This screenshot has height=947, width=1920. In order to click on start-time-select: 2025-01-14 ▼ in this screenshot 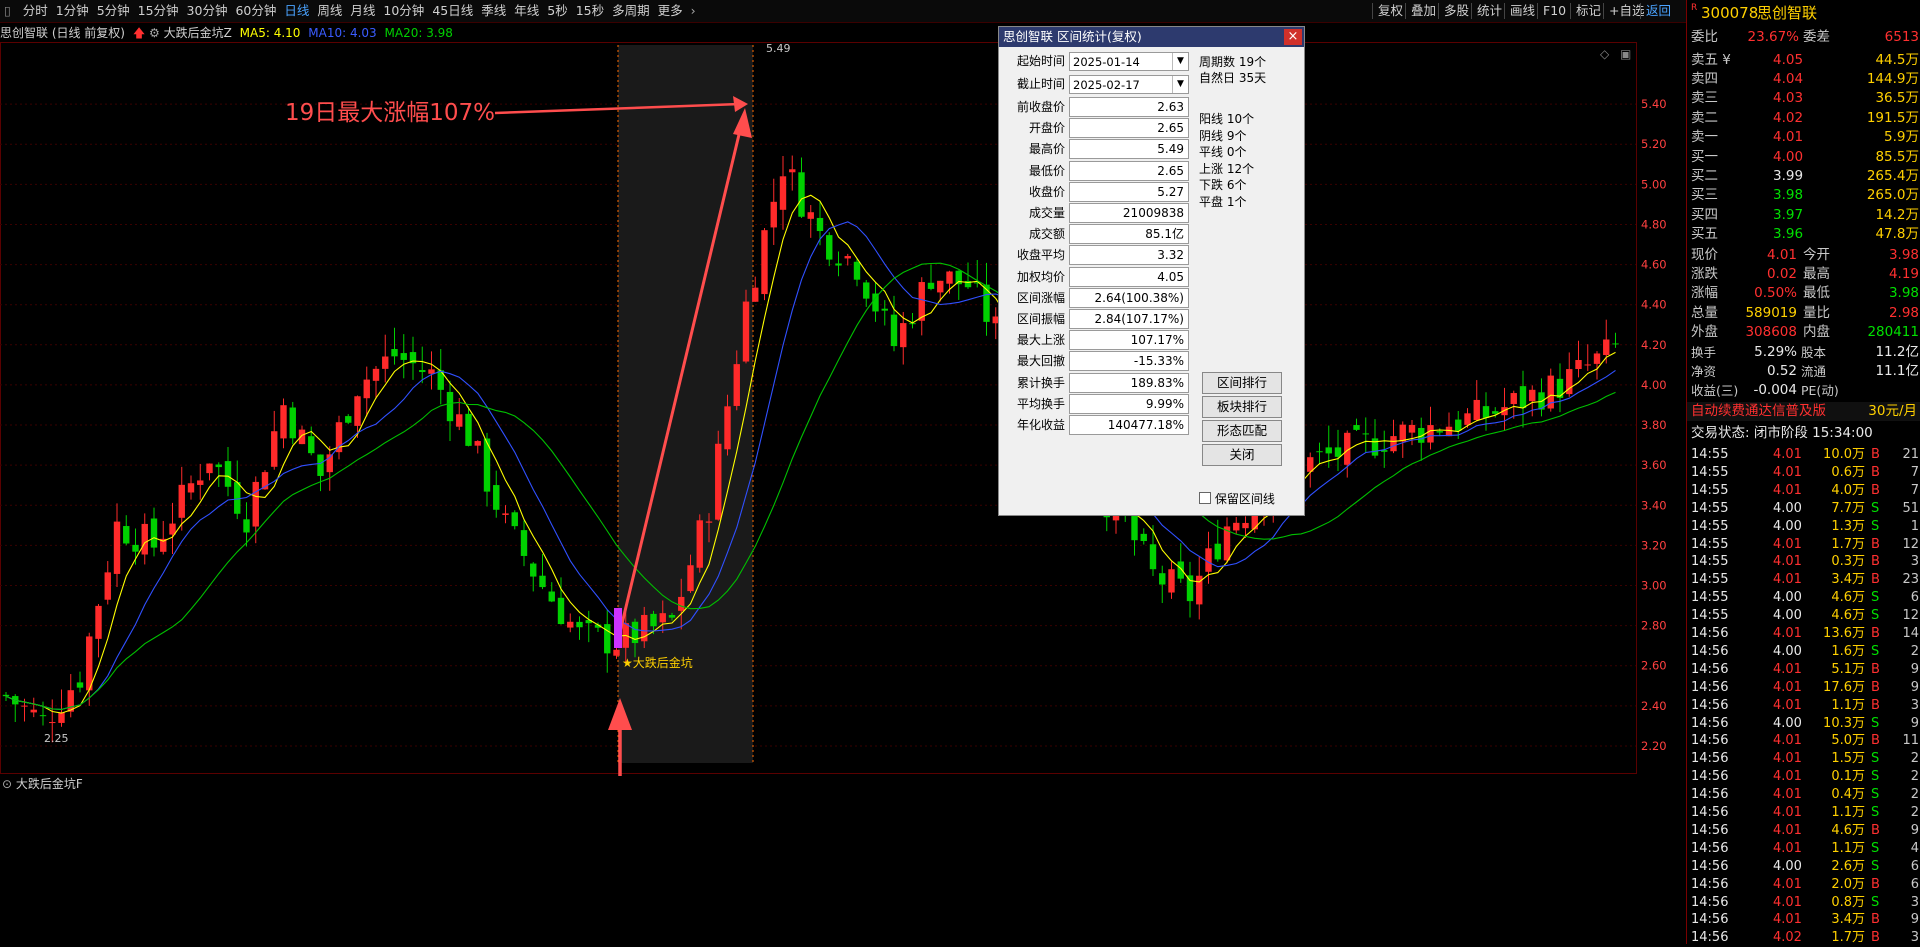, I will do `click(1129, 61)`.